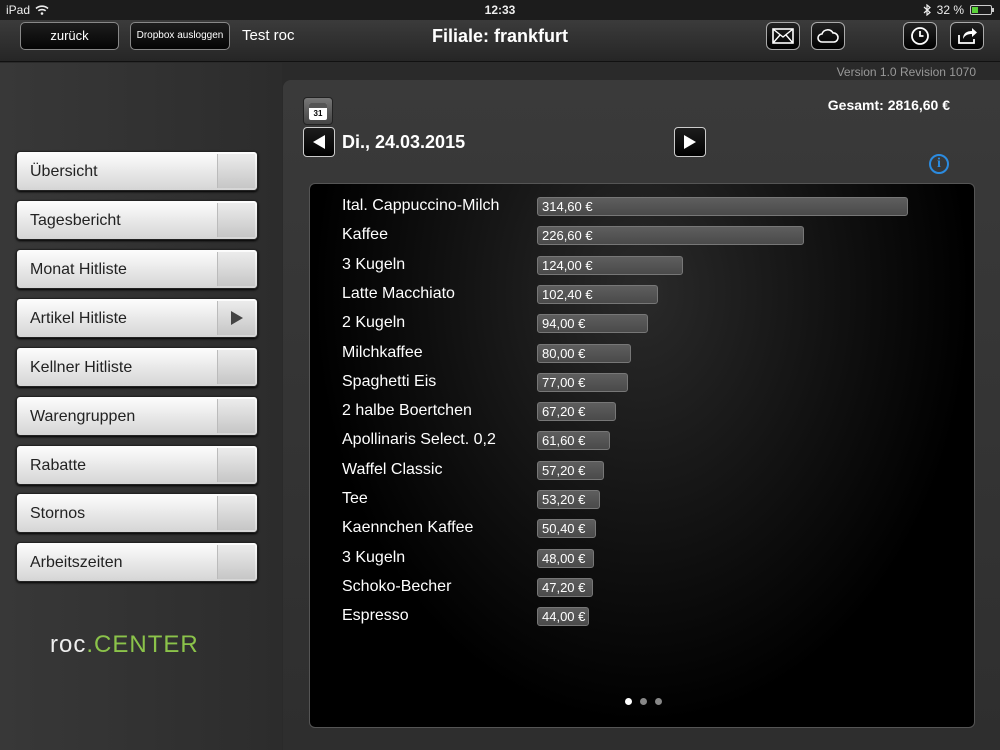 This screenshot has height=750, width=1000. I want to click on chart-row: Milchkaffee 80,00 €, so click(643, 353).